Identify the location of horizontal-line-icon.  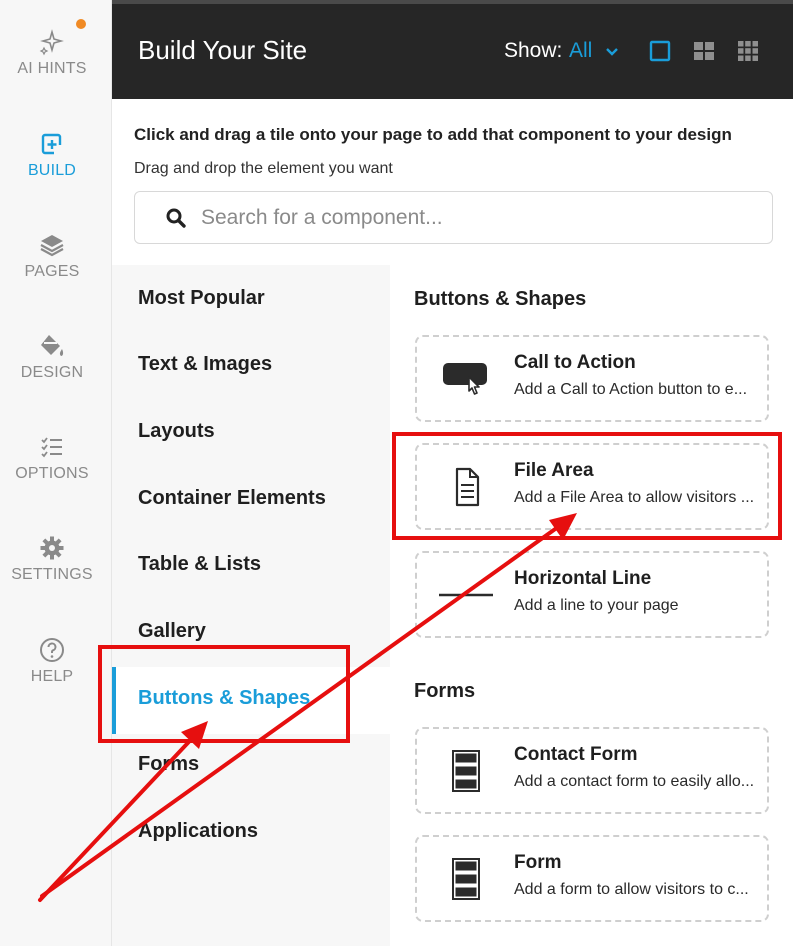
(466, 595).